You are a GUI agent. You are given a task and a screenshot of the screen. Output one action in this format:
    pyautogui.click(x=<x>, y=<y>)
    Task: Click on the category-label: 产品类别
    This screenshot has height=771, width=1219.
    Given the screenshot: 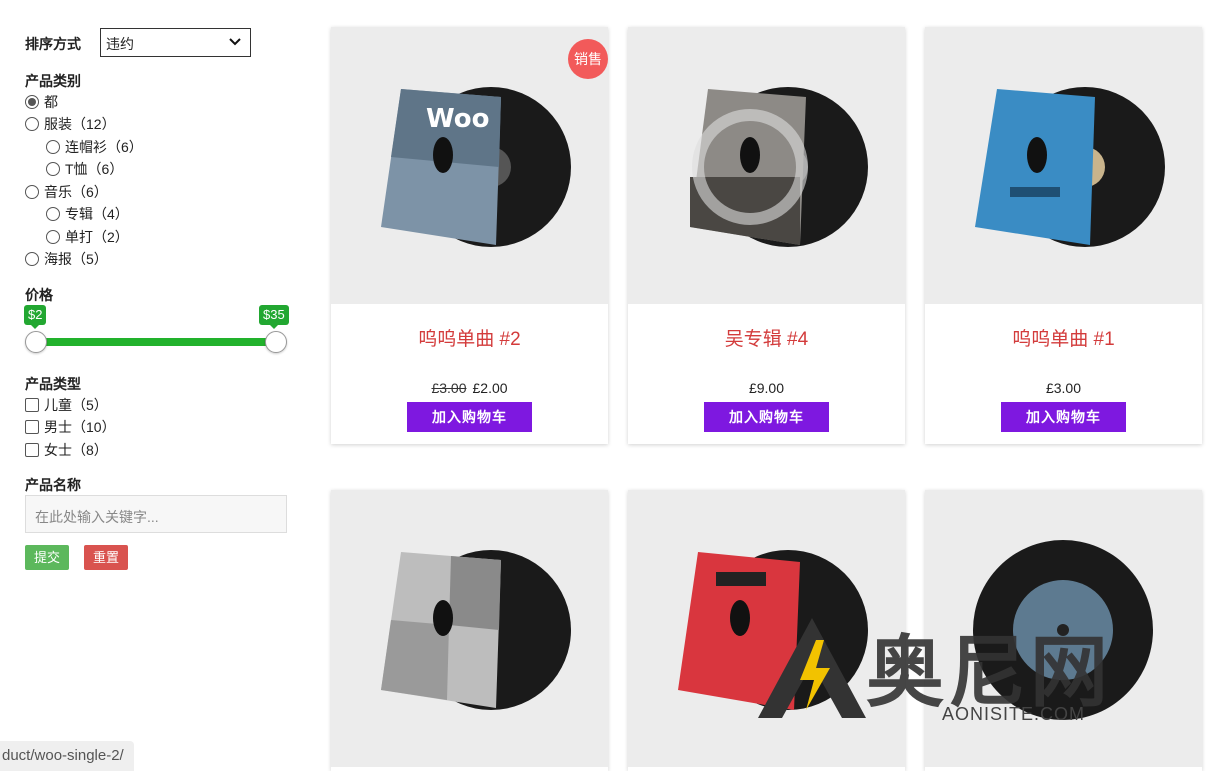 What is the action you would take?
    pyautogui.click(x=53, y=81)
    